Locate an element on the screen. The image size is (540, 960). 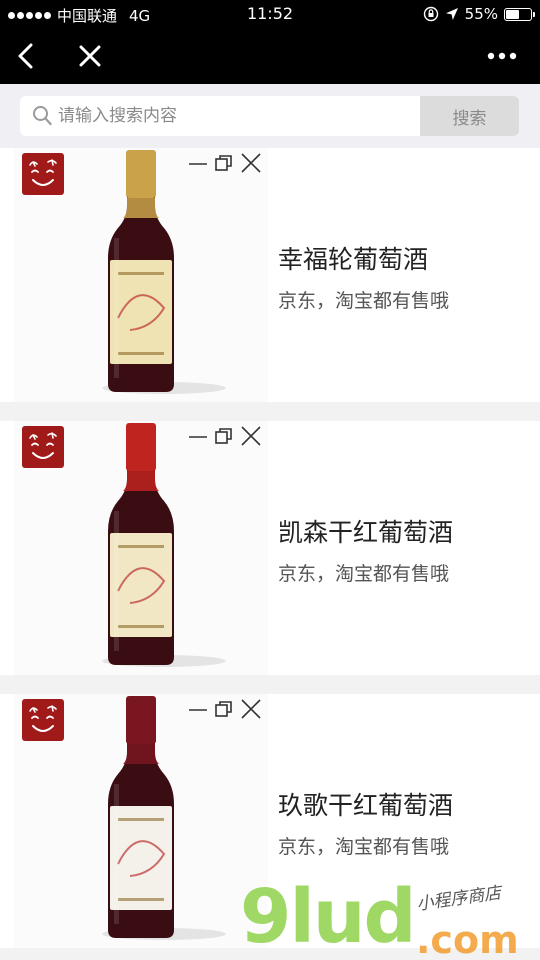
search-box is located at coordinates (220, 116).